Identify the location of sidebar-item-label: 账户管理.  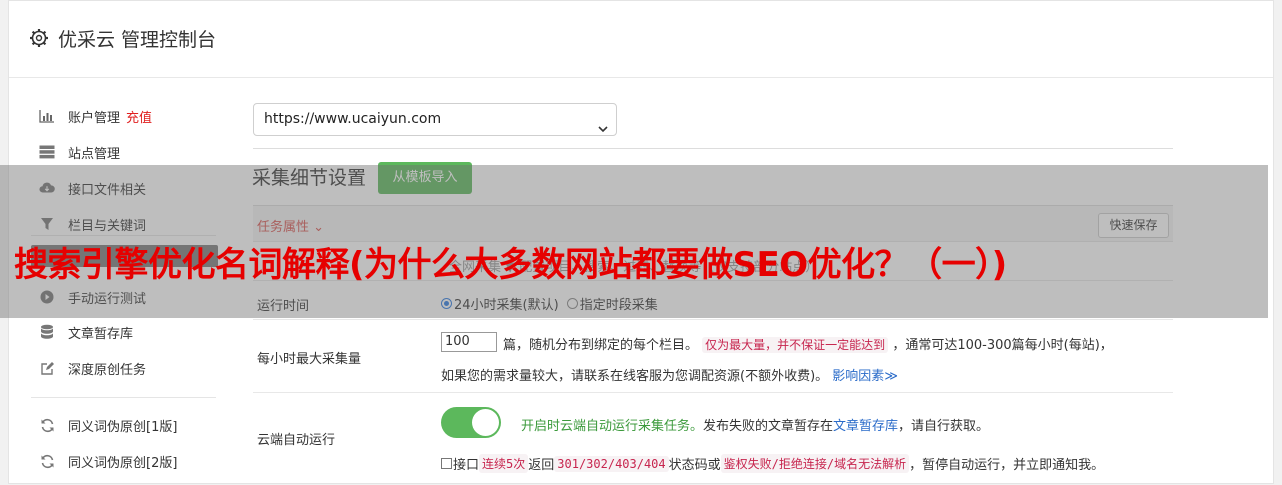
(94, 118).